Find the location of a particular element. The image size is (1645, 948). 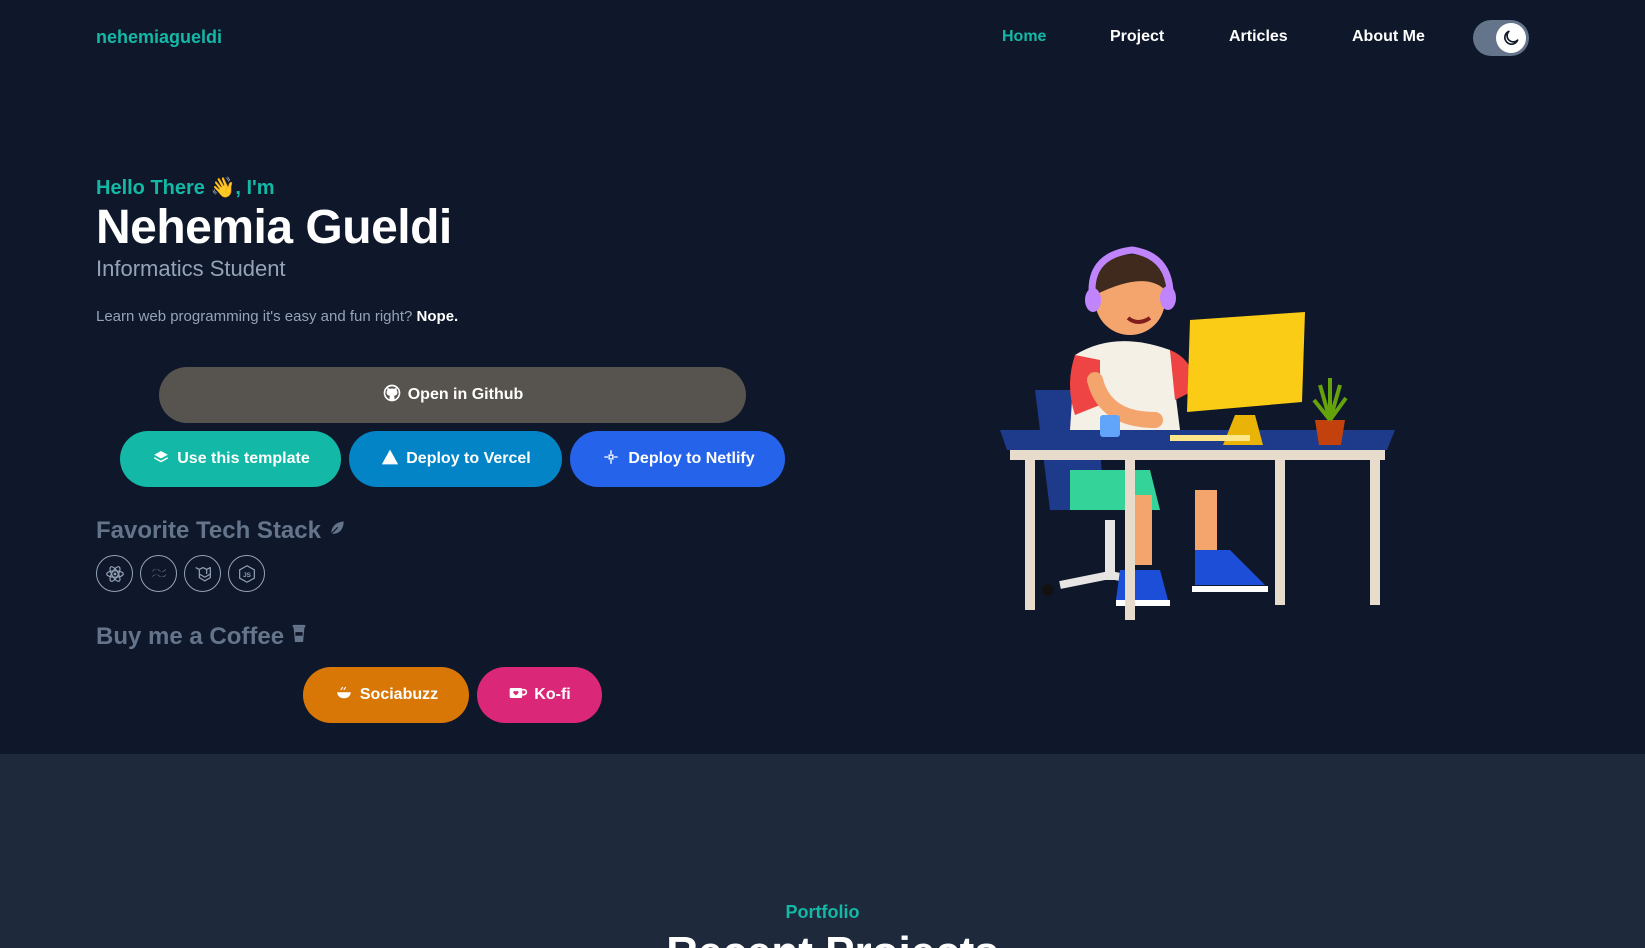

deploy-vercel-button: Deploy to Vercel is located at coordinates (455, 459).